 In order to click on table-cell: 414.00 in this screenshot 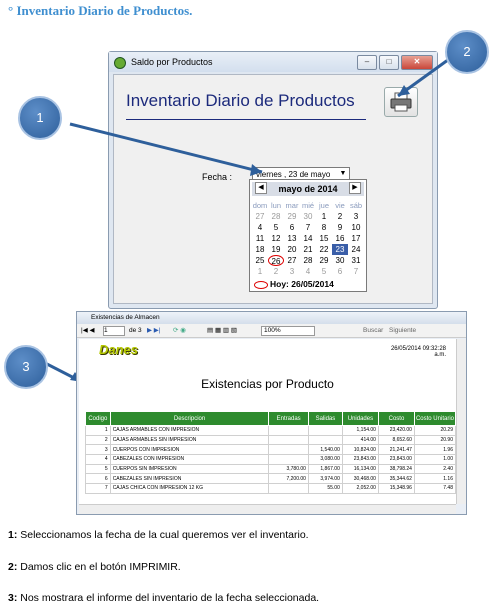, I will do `click(360, 440)`.